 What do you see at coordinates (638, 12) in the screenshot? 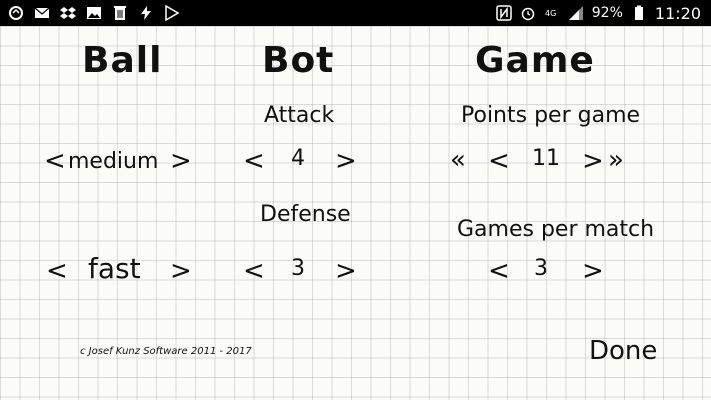
I see `battery-icon` at bounding box center [638, 12].